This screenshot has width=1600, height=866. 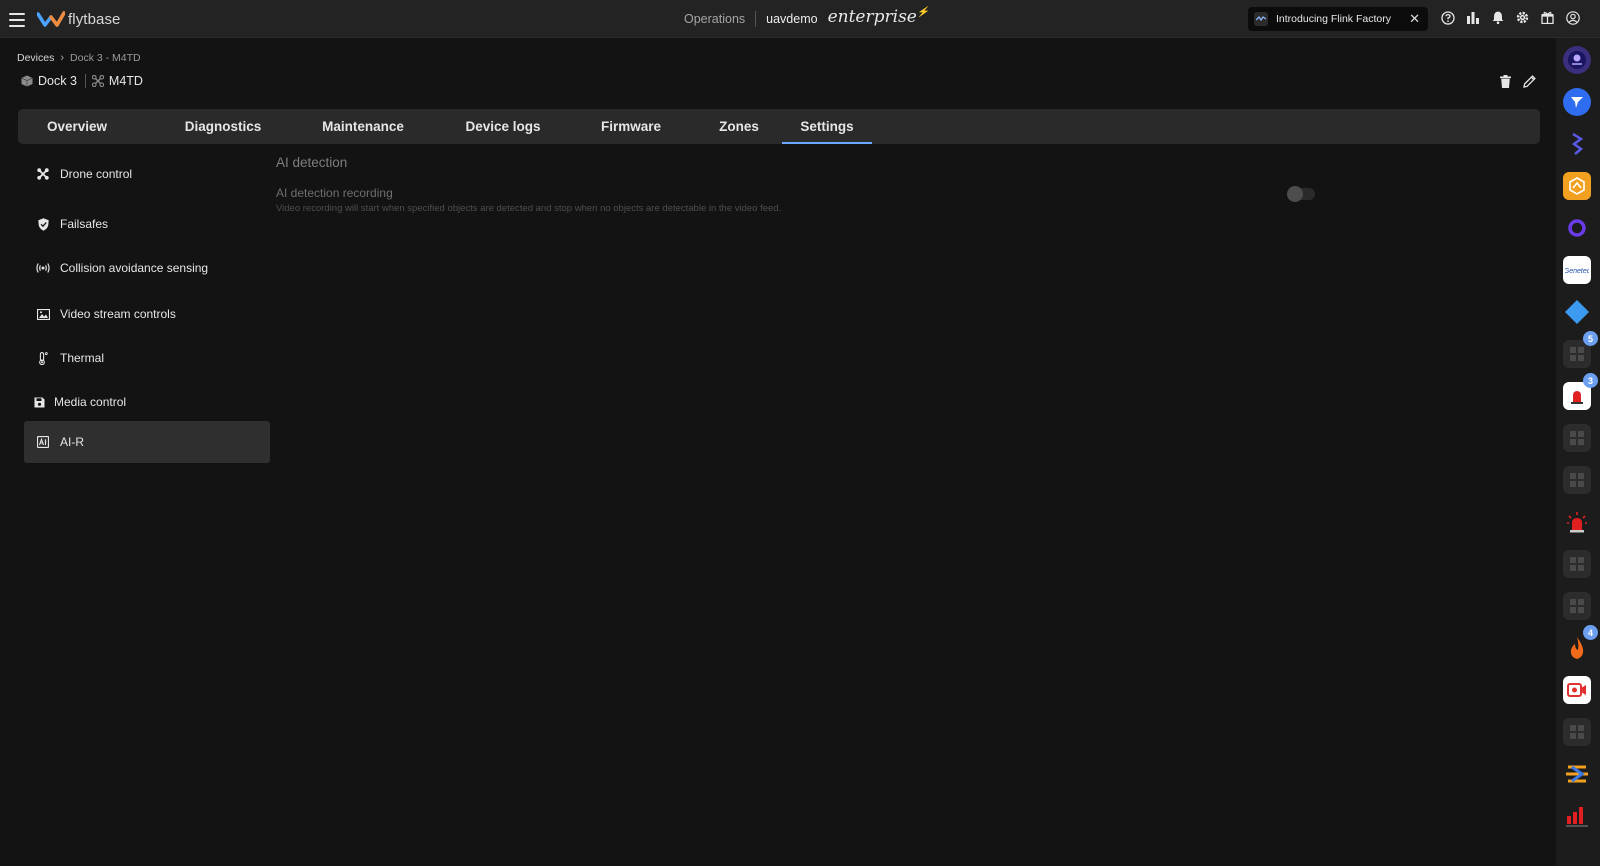 What do you see at coordinates (1577, 102) in the screenshot?
I see `app-send-icon` at bounding box center [1577, 102].